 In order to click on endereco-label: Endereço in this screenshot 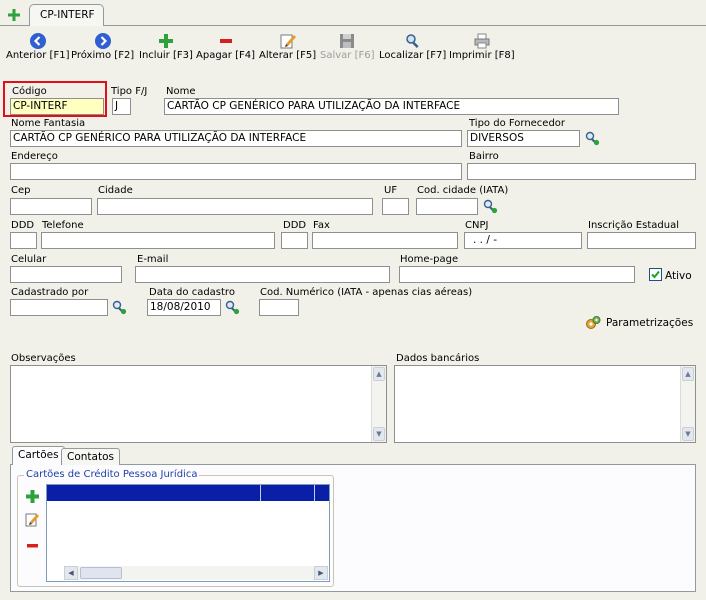, I will do `click(34, 156)`.